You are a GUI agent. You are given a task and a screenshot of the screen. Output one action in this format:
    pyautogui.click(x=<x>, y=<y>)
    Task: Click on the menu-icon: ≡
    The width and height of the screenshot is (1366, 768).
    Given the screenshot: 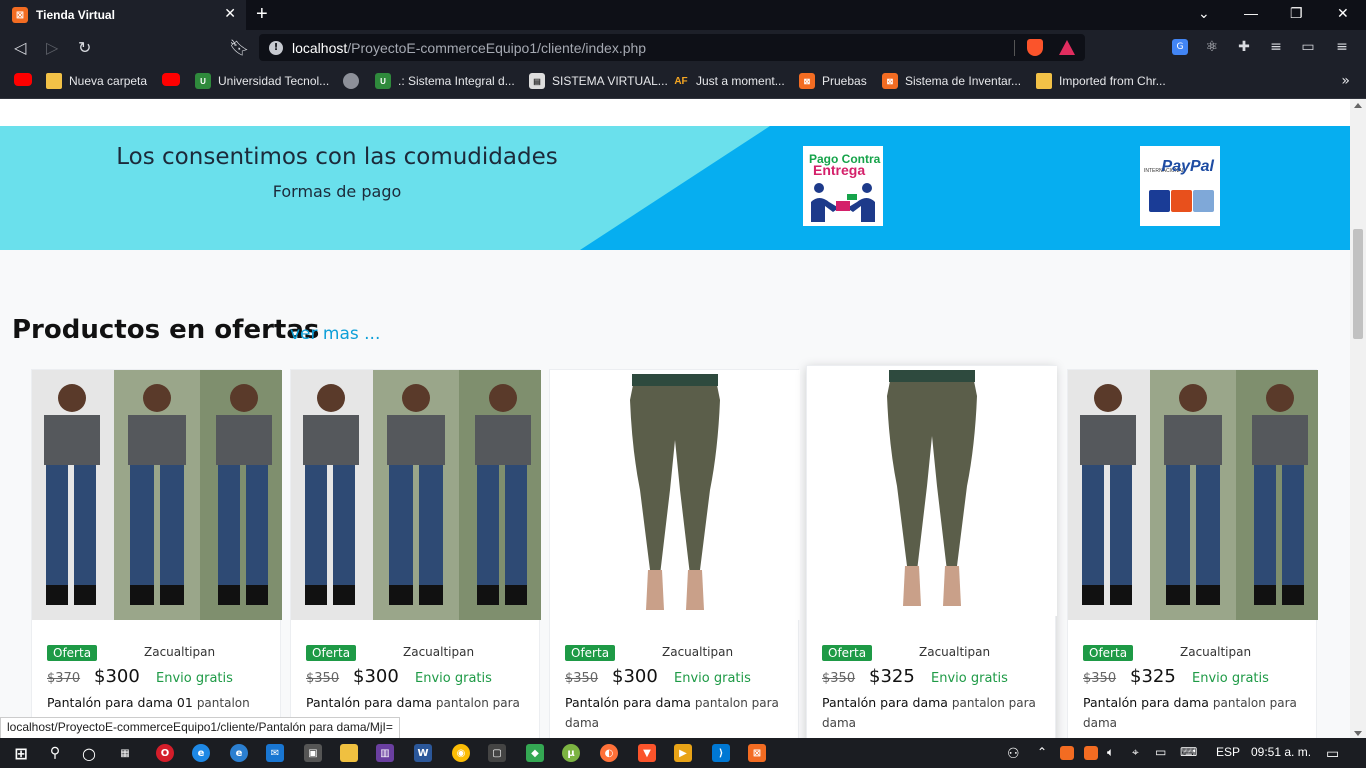 What is the action you would take?
    pyautogui.click(x=1342, y=47)
    